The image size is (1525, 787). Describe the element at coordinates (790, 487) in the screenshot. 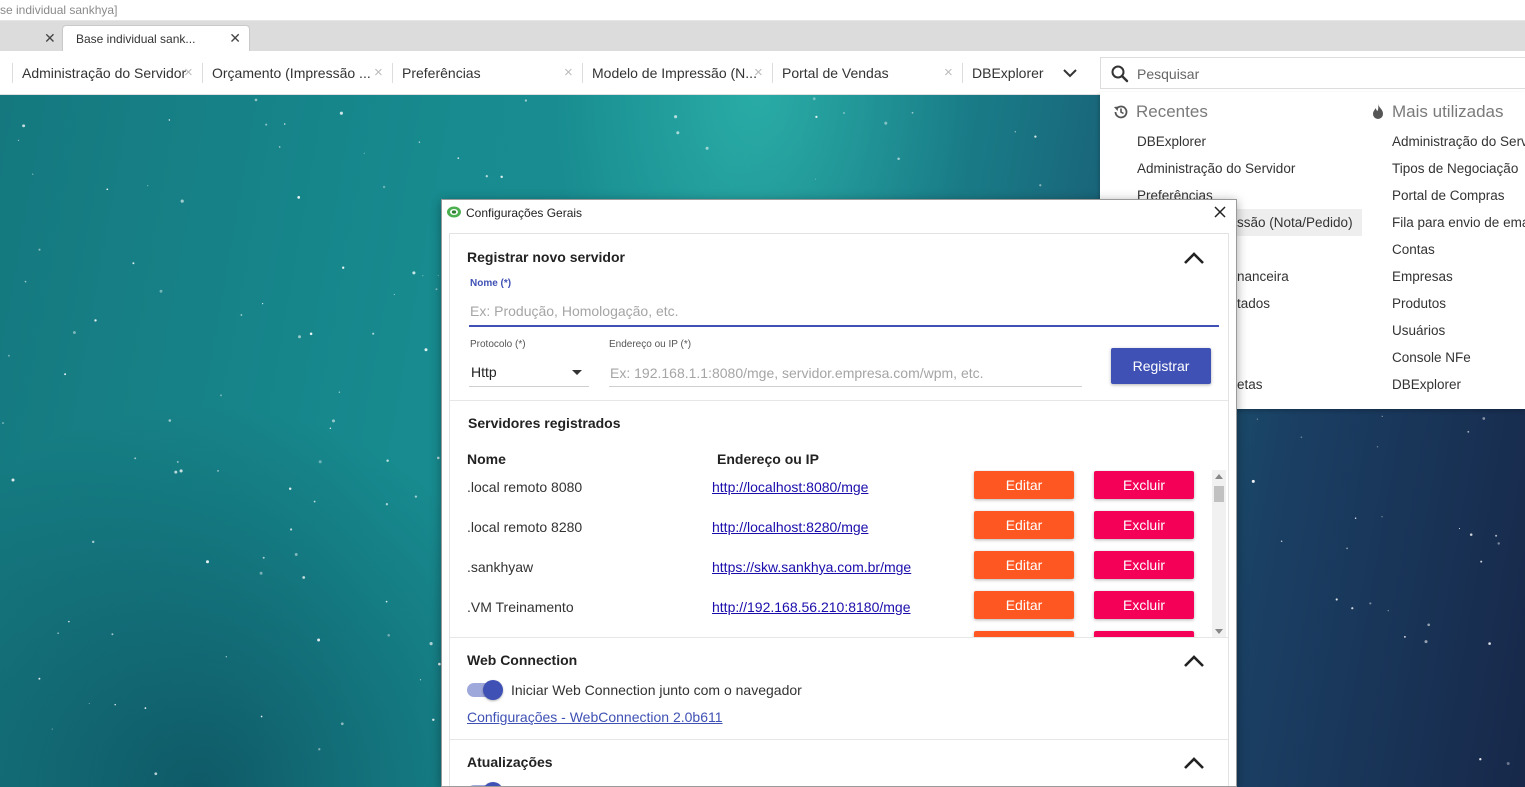

I see `server-address-link: http://localhost:8080/mge` at that location.